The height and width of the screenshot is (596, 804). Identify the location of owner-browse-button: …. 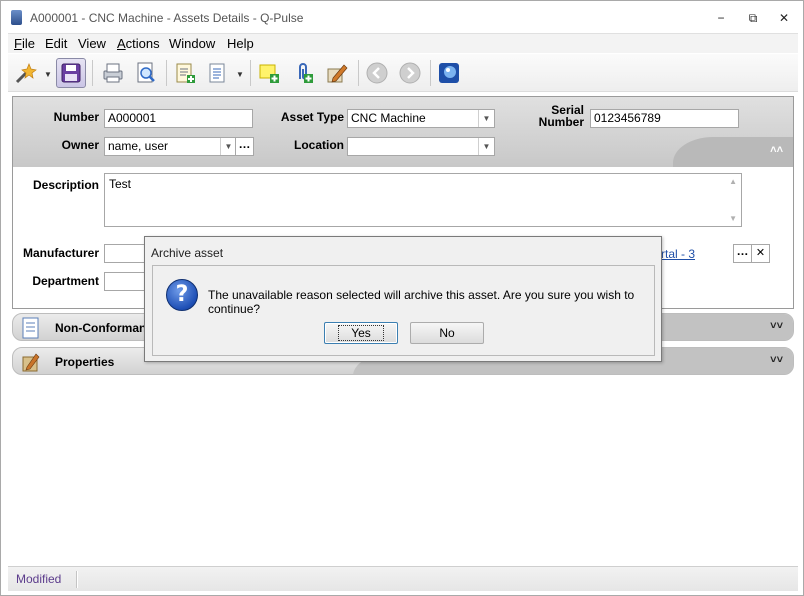
(244, 146).